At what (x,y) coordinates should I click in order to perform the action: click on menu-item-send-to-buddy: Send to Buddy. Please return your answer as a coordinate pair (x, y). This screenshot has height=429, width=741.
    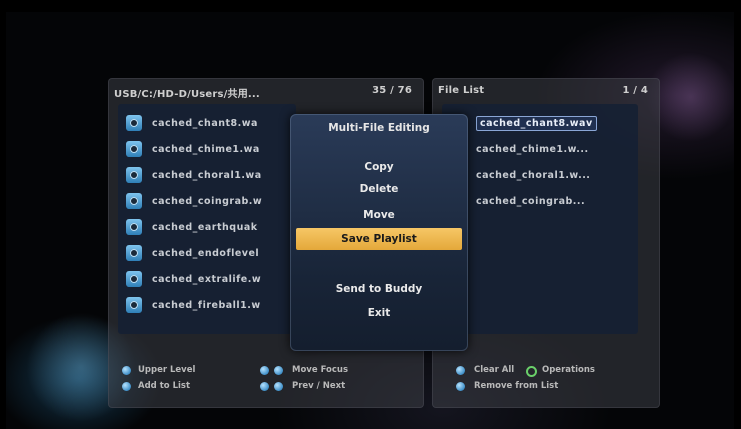
    Looking at the image, I should click on (379, 289).